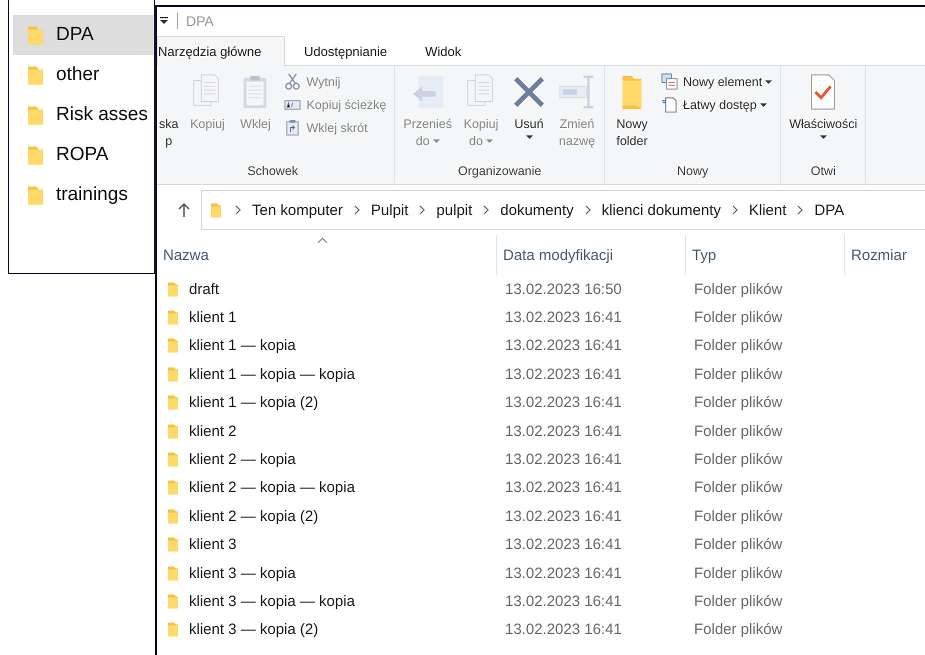 This screenshot has width=925, height=655. Describe the element at coordinates (669, 104) in the screenshot. I see `document-icon` at that location.